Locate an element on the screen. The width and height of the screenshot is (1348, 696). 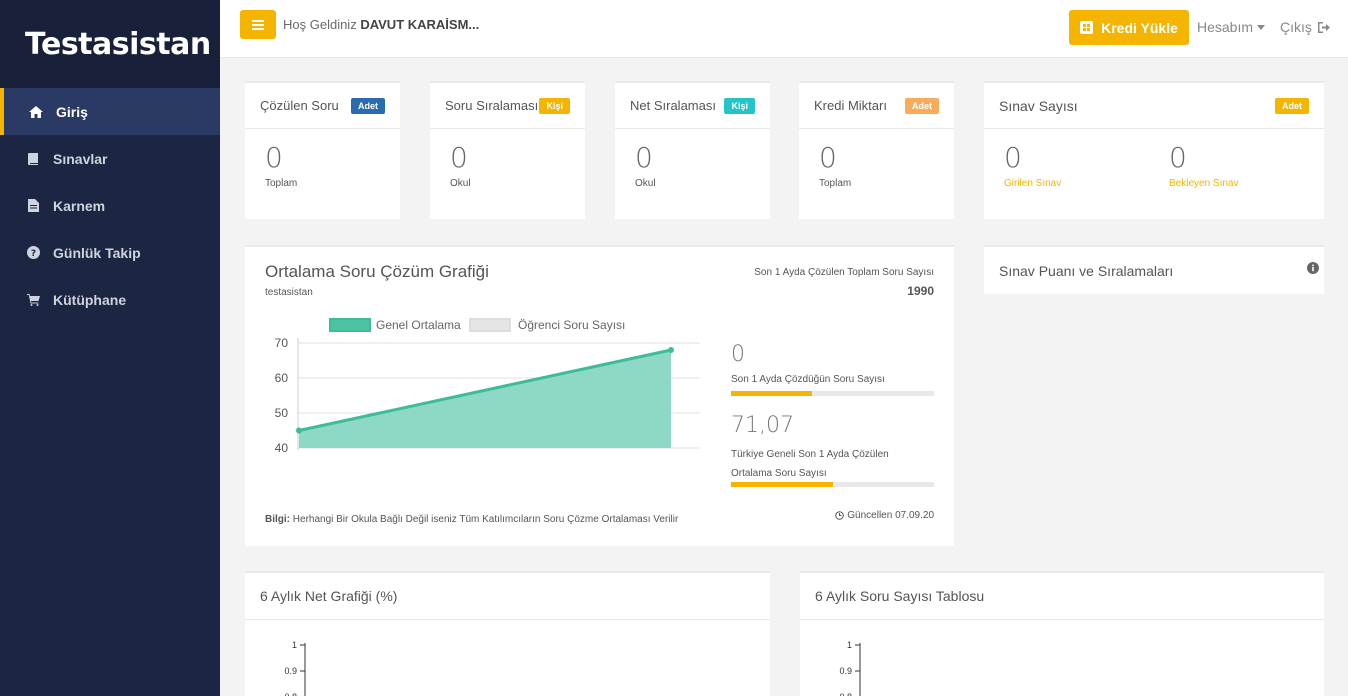
card-header: Çözülen Soru Adet is located at coordinates (322, 106).